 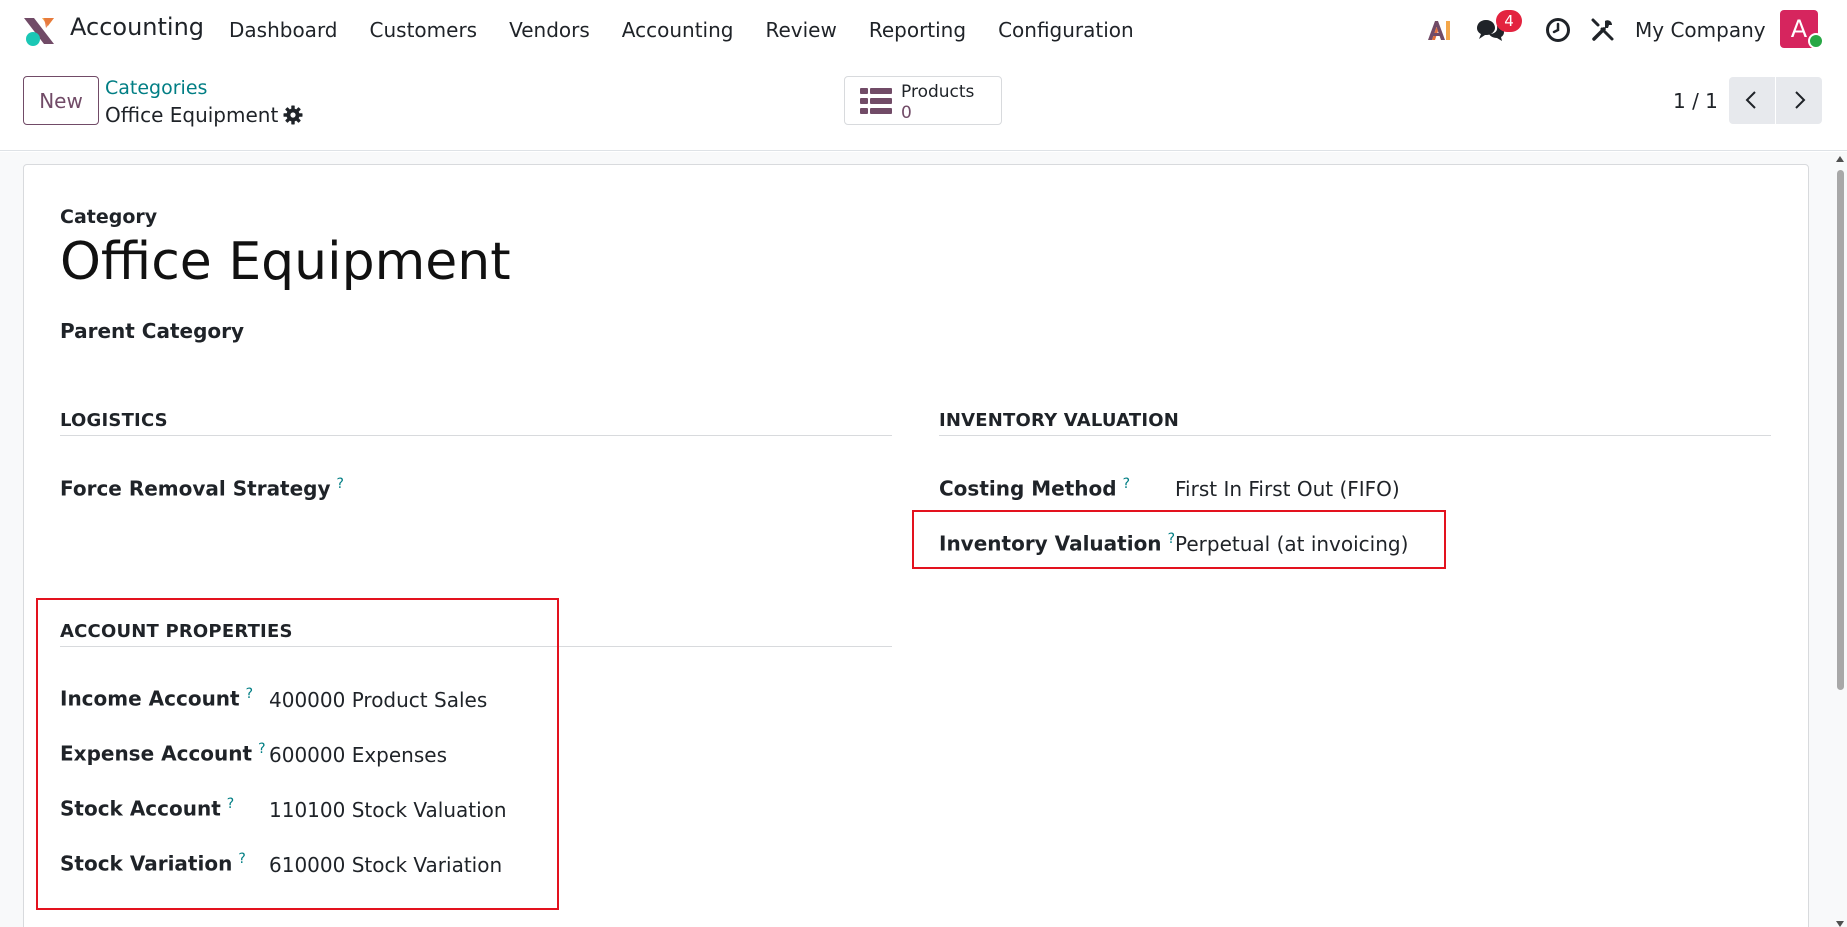 I want to click on menu-configuration: Configuration, so click(x=1066, y=30).